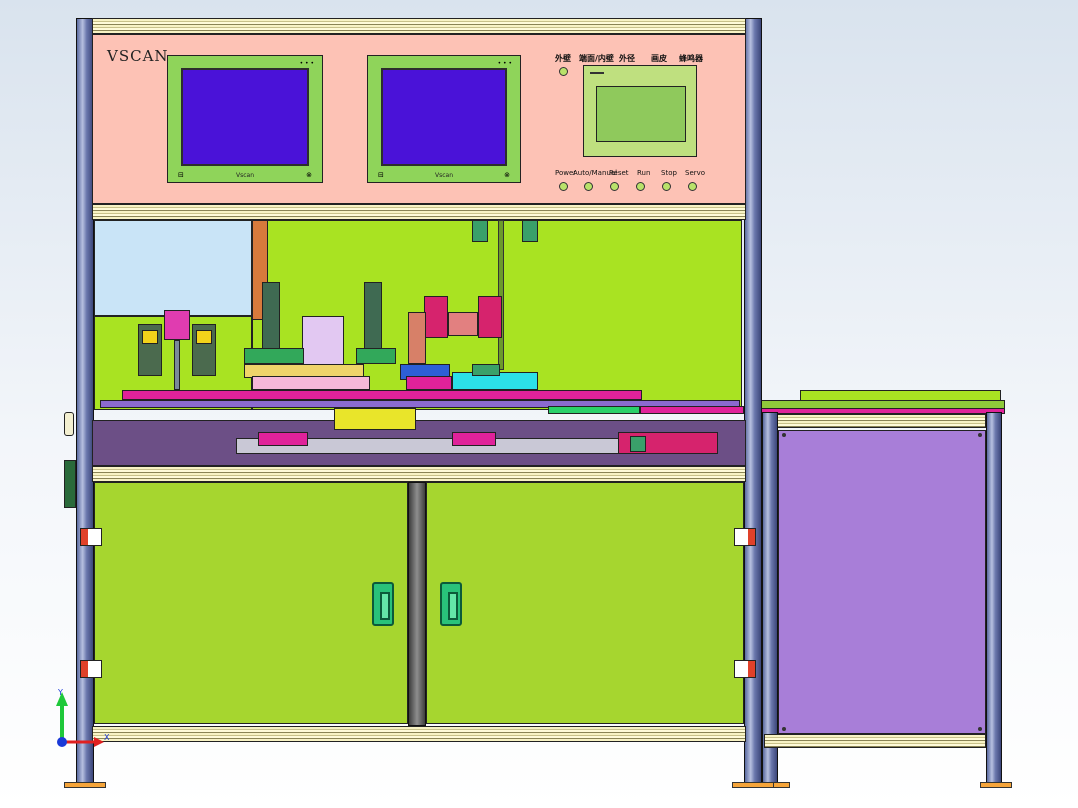 Image resolution: width=1078 pixels, height=808 pixels. I want to click on bracket-plate, so click(323, 341).